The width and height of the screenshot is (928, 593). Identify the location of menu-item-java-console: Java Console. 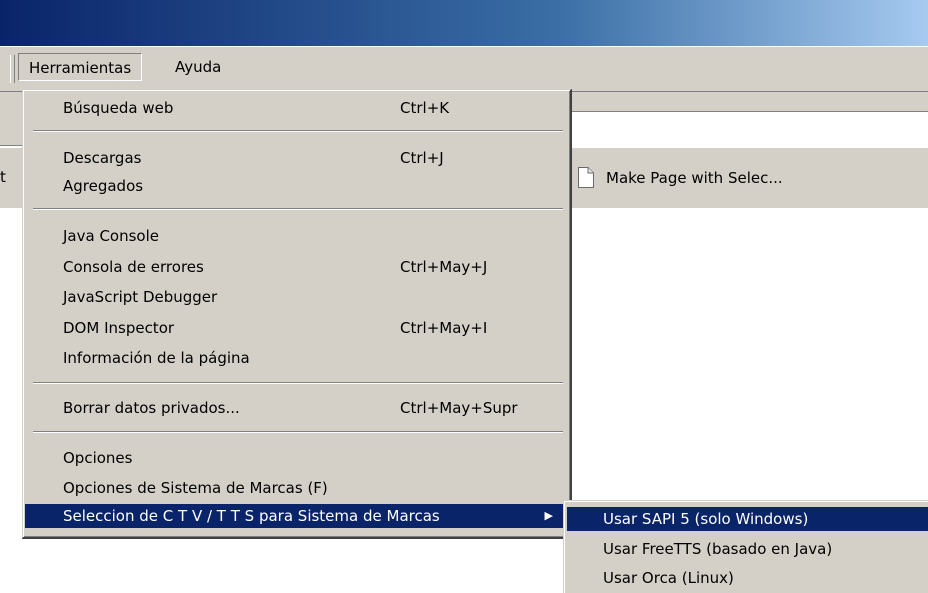
(297, 236).